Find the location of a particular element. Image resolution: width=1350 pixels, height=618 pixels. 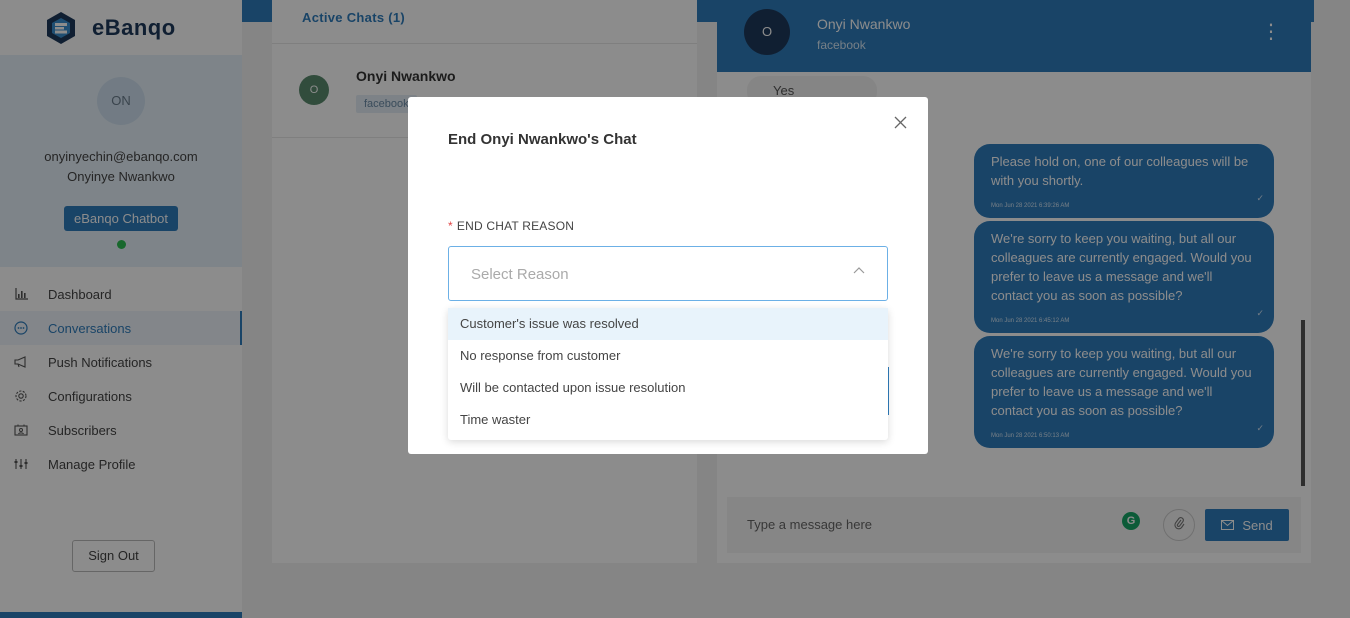

end-chat-reason-label: * END CHAT REASON is located at coordinates (511, 226).